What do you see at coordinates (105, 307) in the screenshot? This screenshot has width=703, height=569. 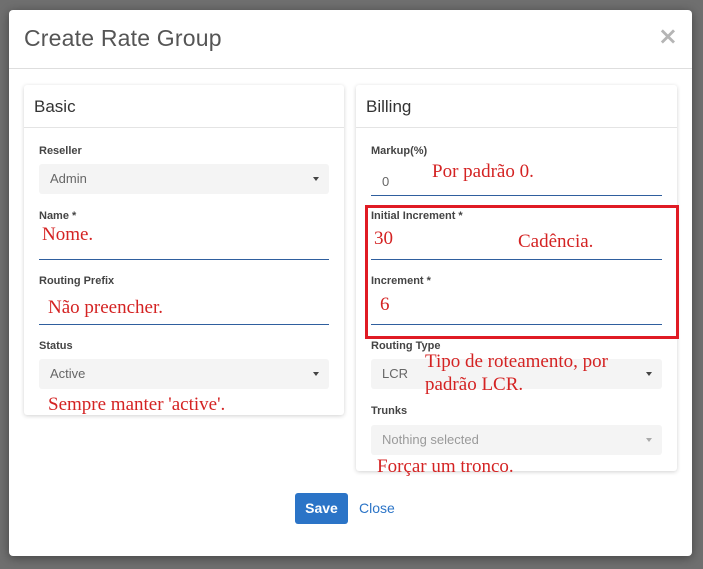 I see `annotation-routing-prefix: Não preencher.` at bounding box center [105, 307].